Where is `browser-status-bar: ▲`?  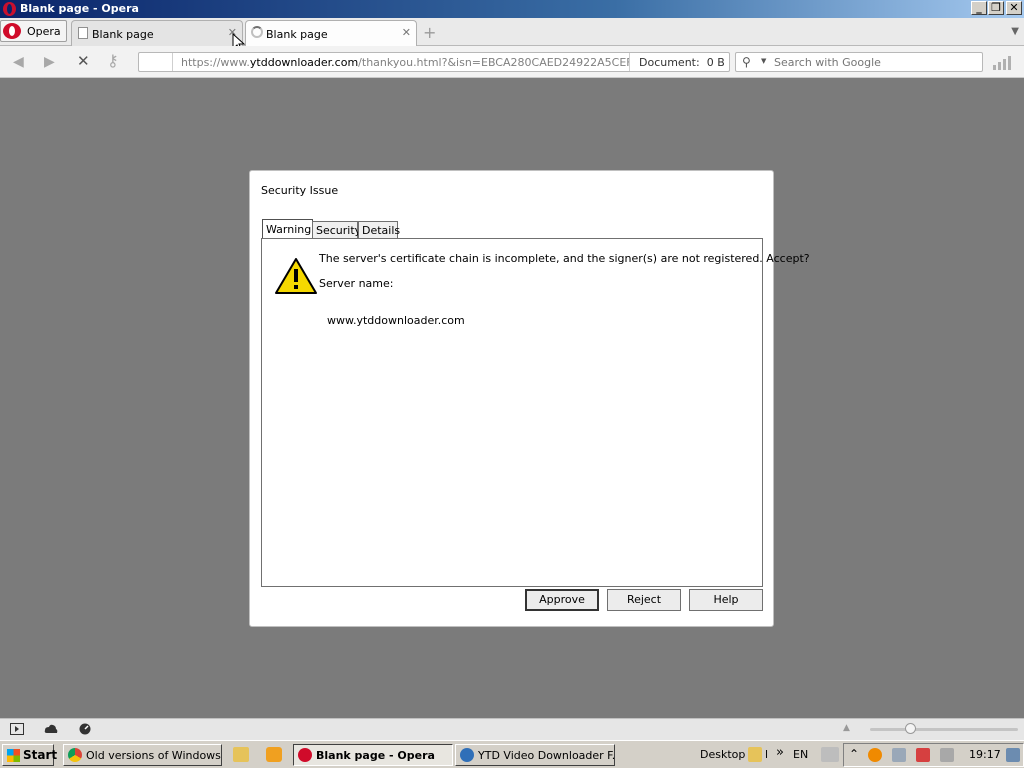 browser-status-bar: ▲ is located at coordinates (512, 729).